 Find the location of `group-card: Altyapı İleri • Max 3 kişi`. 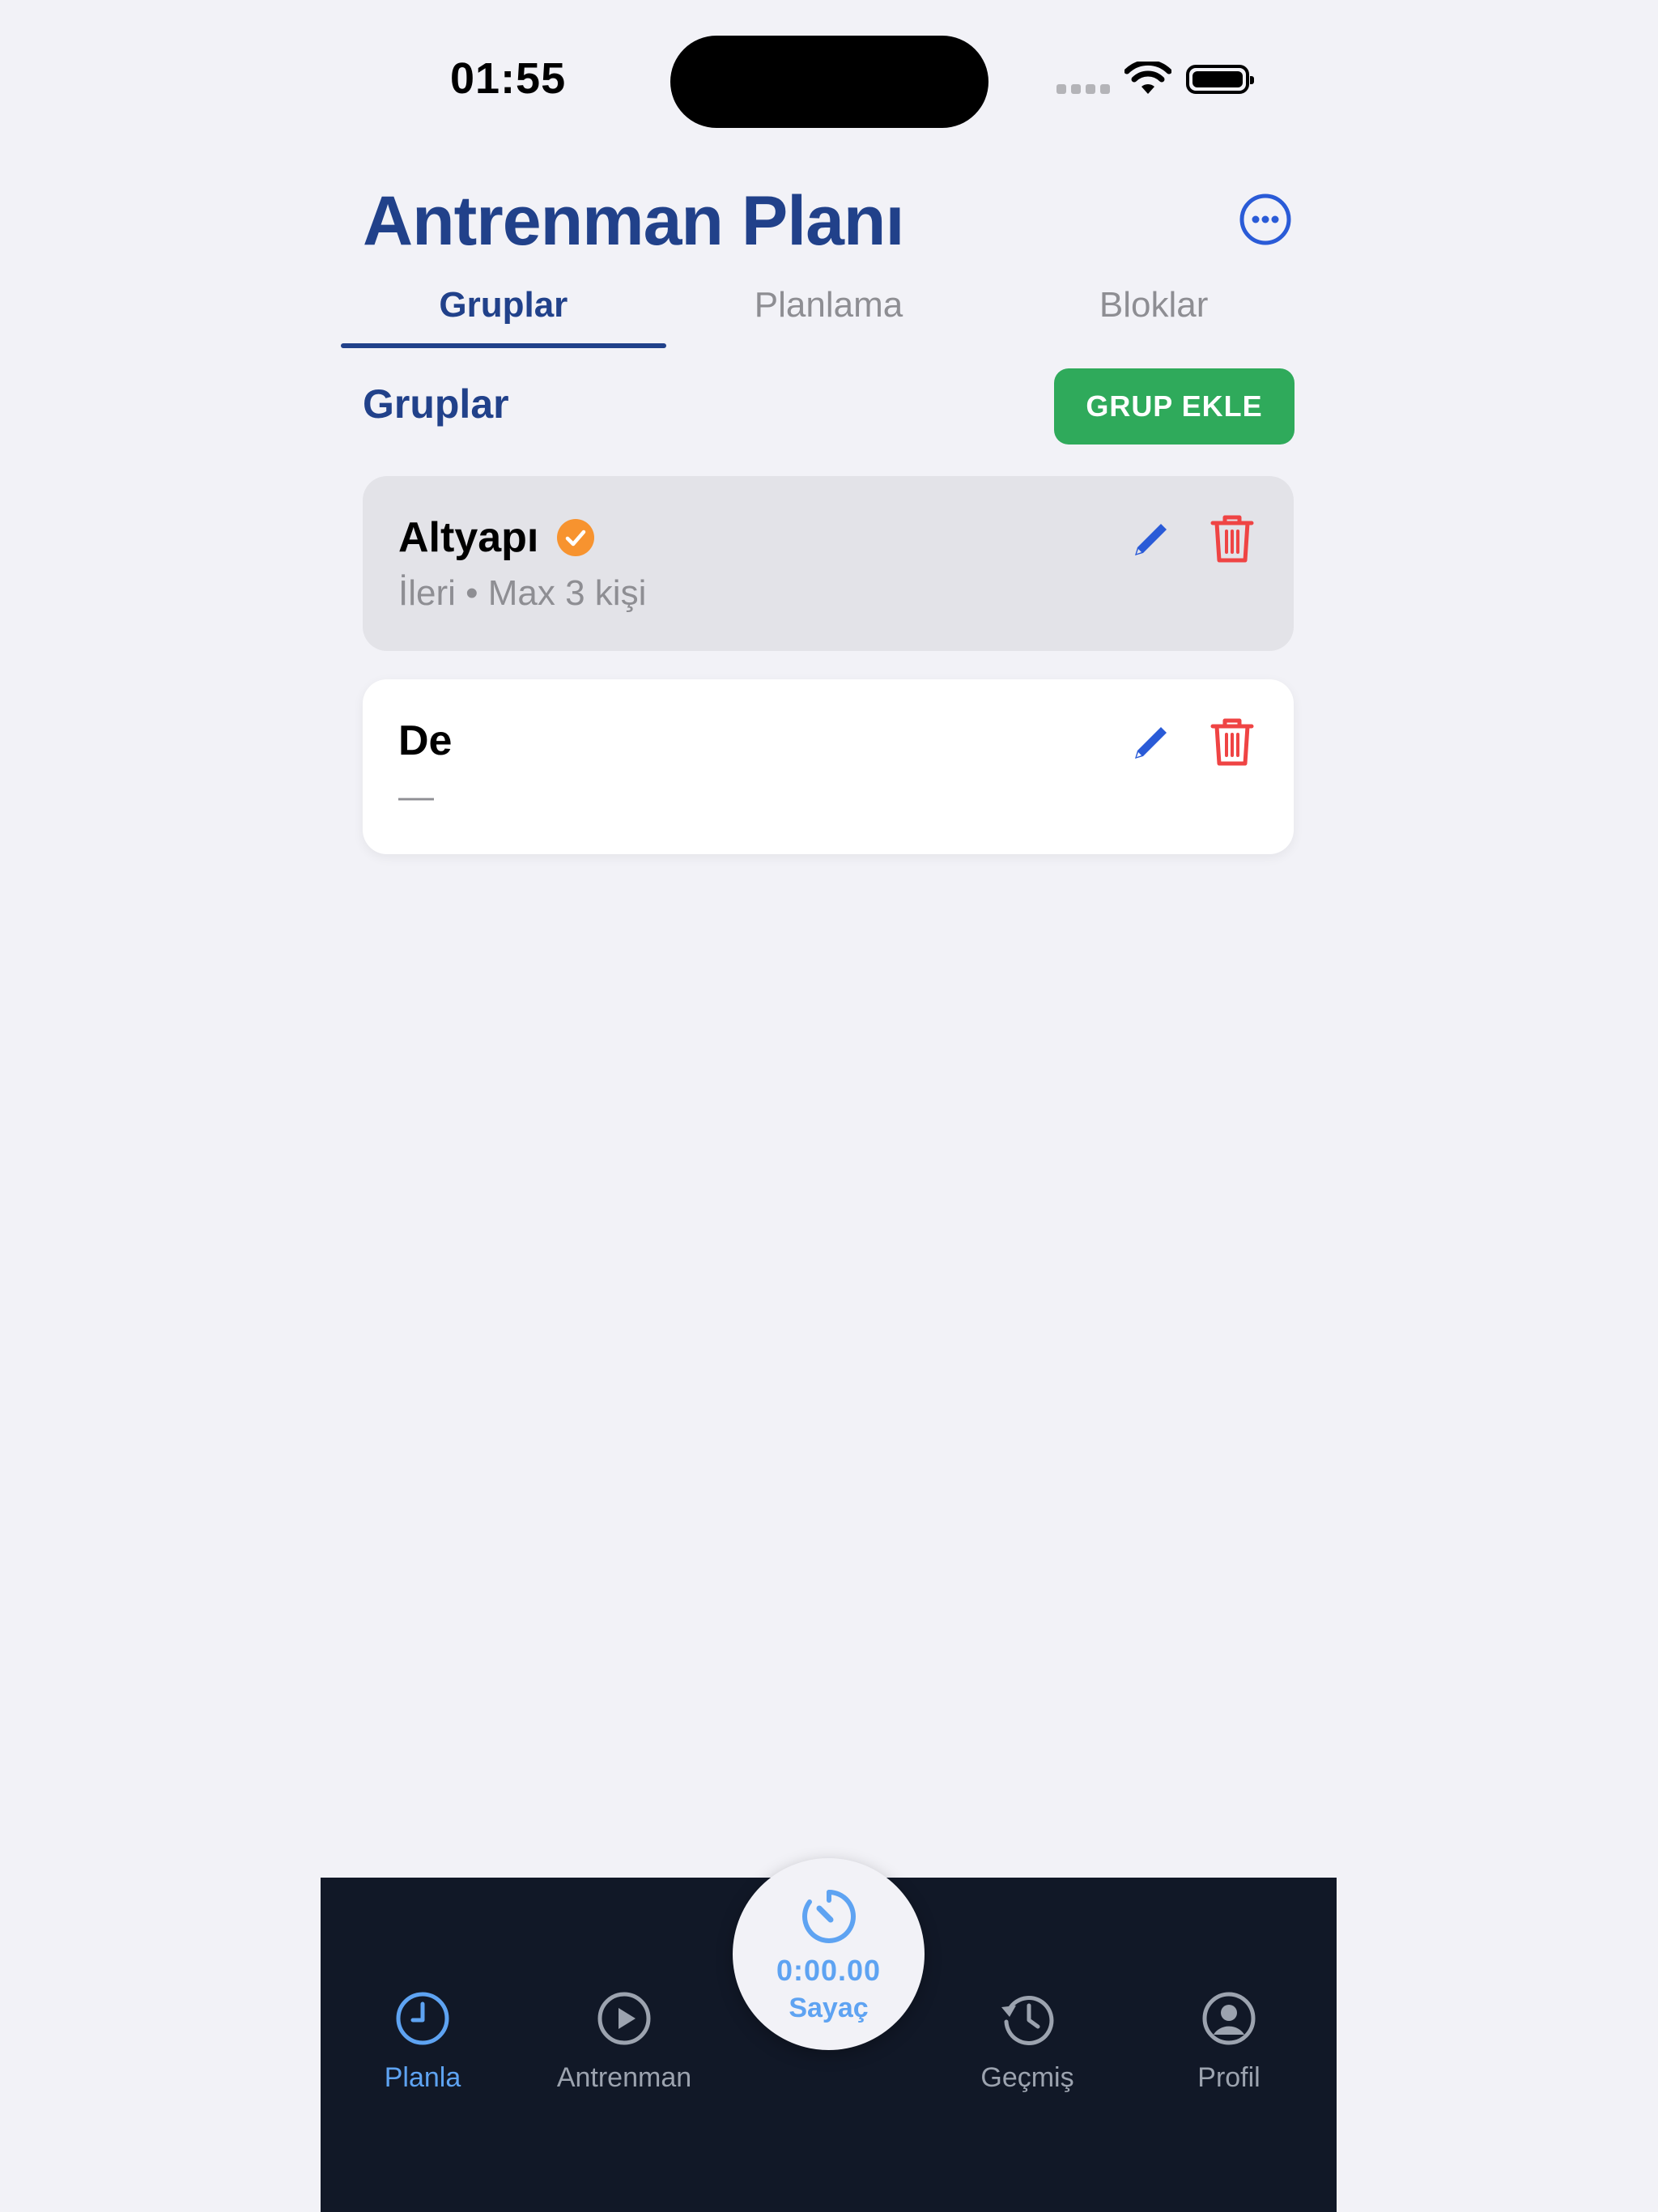

group-card: Altyapı İleri • Max 3 kişi is located at coordinates (828, 564).